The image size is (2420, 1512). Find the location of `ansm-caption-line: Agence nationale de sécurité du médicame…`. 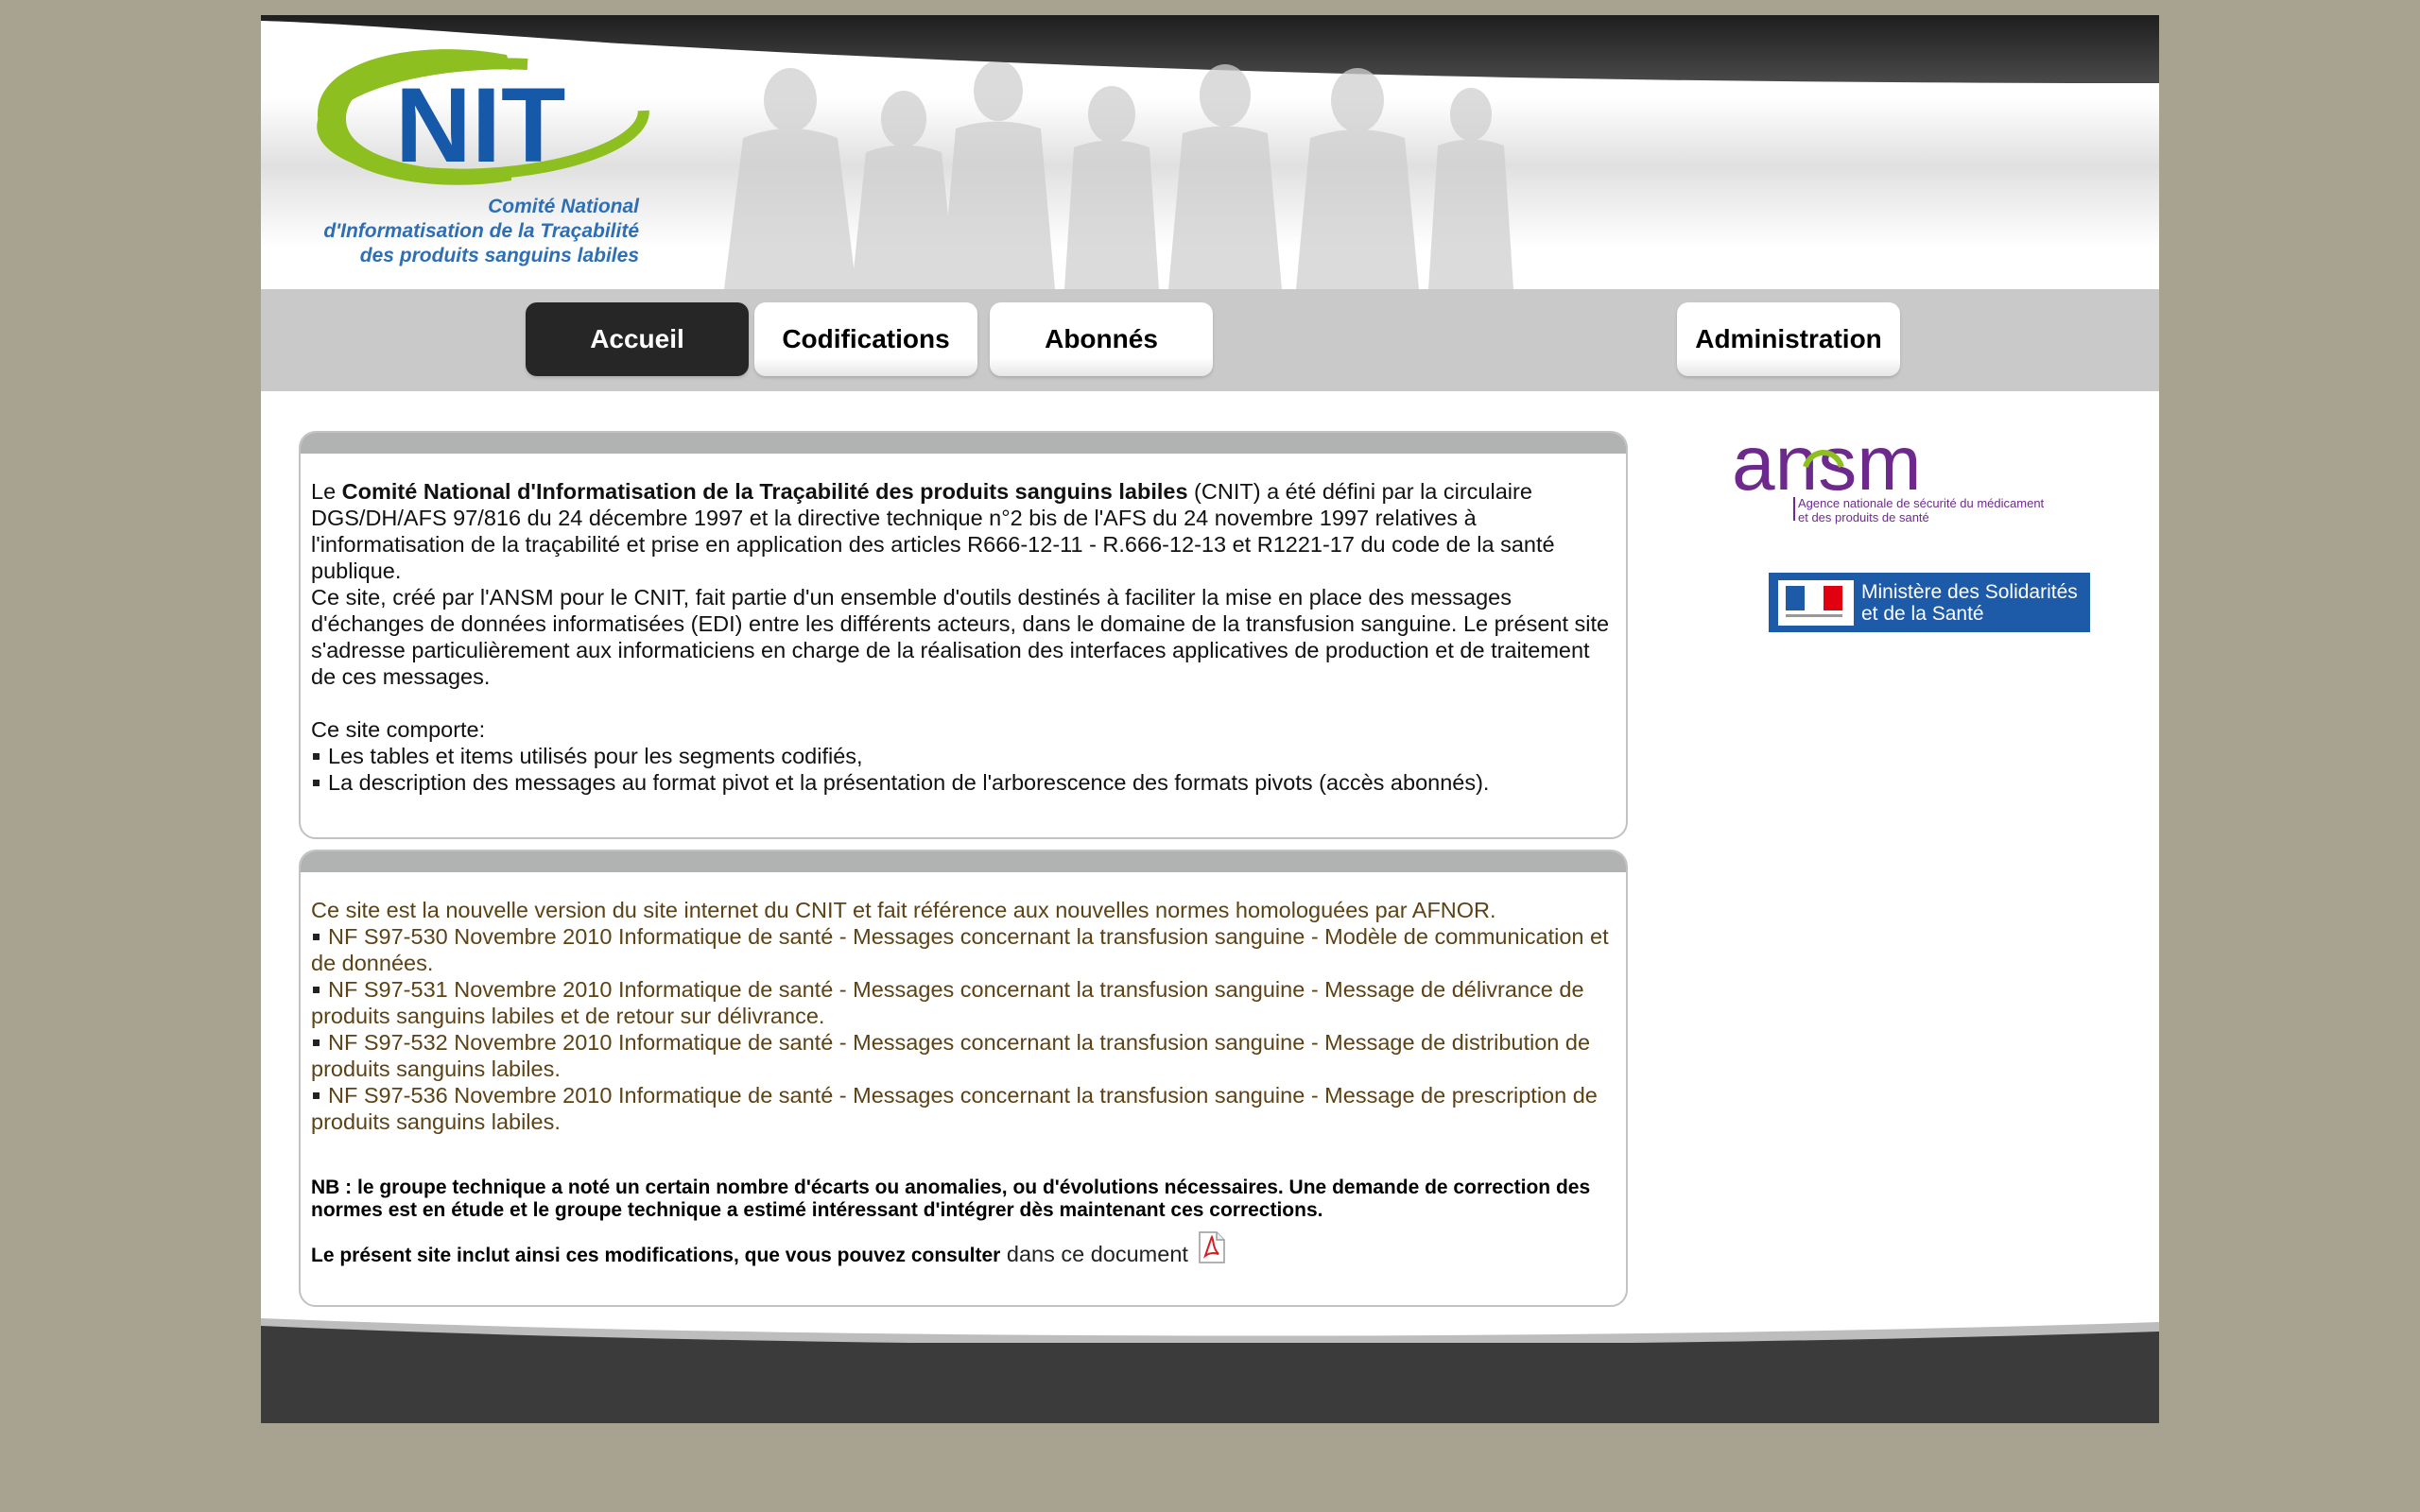

ansm-caption-line: Agence nationale de sécurité du médicame… is located at coordinates (1922, 503).